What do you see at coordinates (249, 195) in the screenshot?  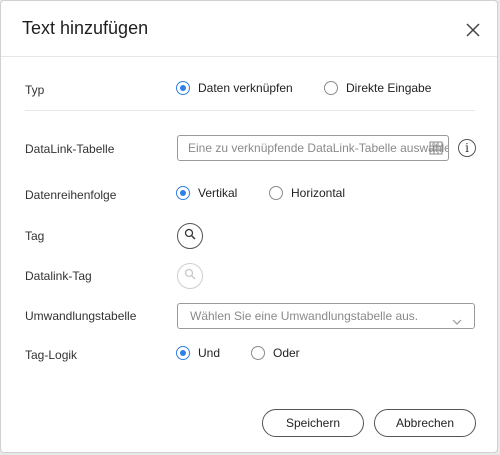 I see `data-order-row: Datenreihenfolge Vertikal Horizontal` at bounding box center [249, 195].